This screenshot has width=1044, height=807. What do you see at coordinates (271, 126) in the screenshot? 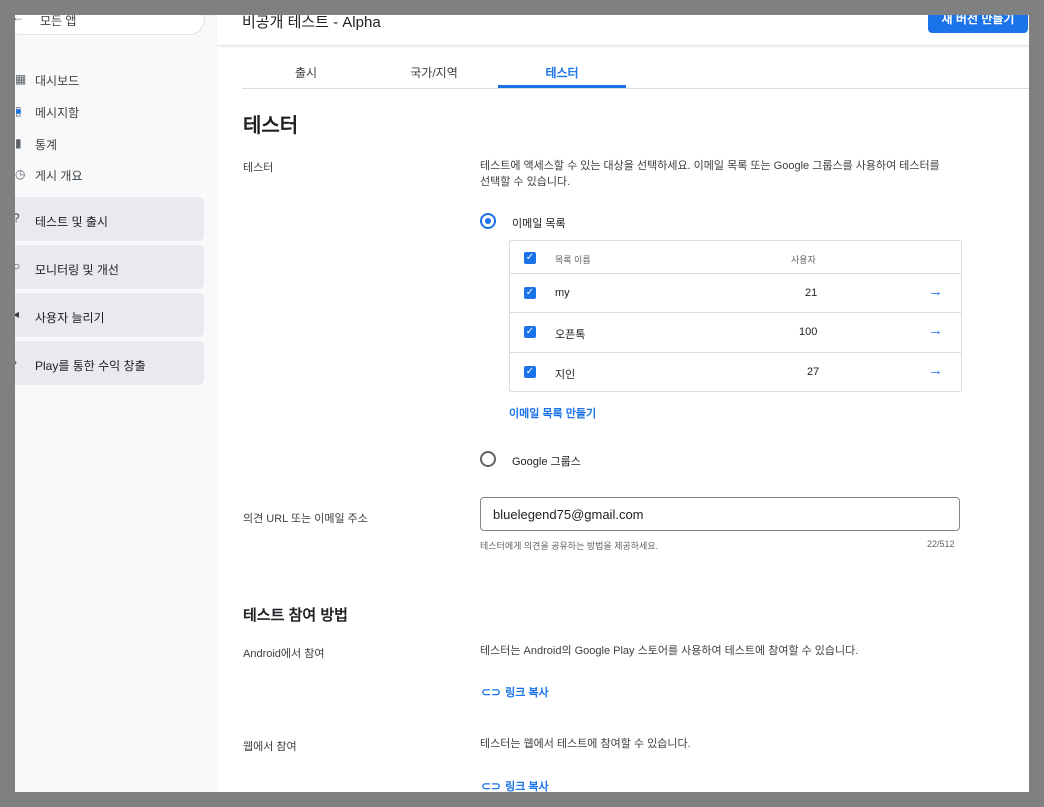
I see `page-title: 테스터` at bounding box center [271, 126].